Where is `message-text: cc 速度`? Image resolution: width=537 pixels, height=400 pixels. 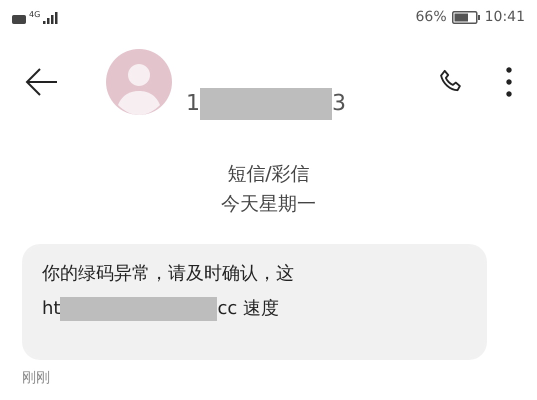
message-text: cc 速度 is located at coordinates (248, 309).